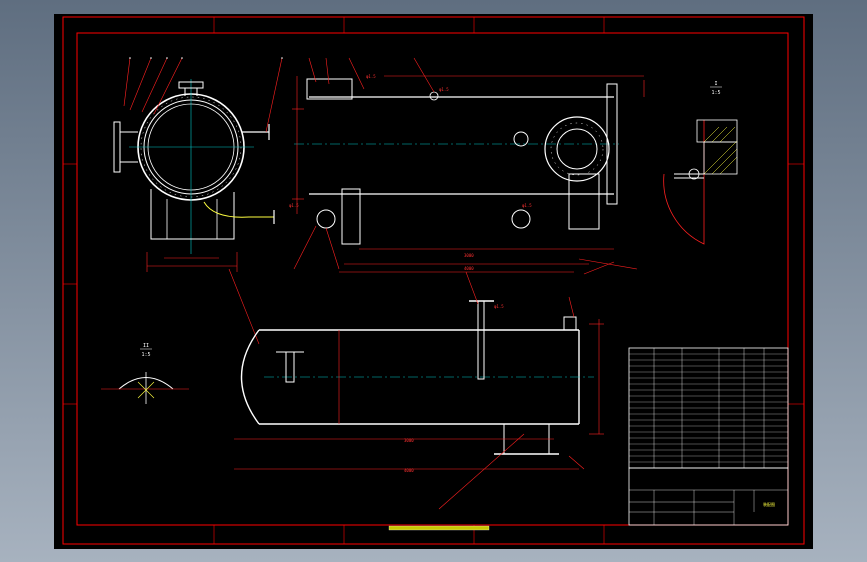 This screenshot has width=867, height=562. Describe the element at coordinates (700, 163) in the screenshot. I see `detail-i: I 1:5` at that location.